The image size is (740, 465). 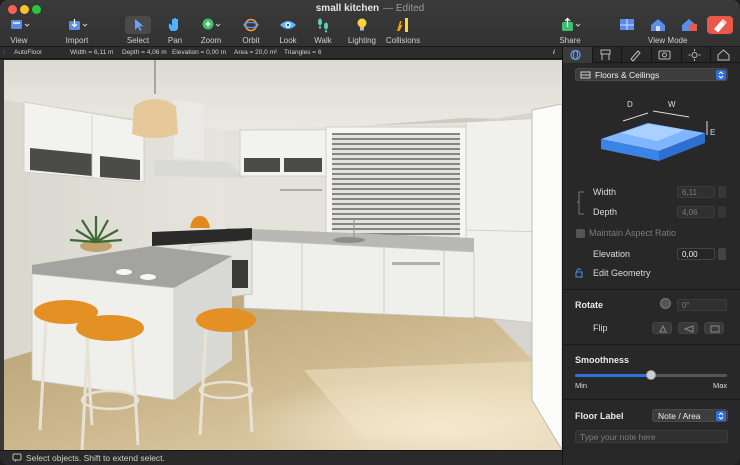 I want to click on lighting-toggle: Lighting, so click(x=362, y=31).